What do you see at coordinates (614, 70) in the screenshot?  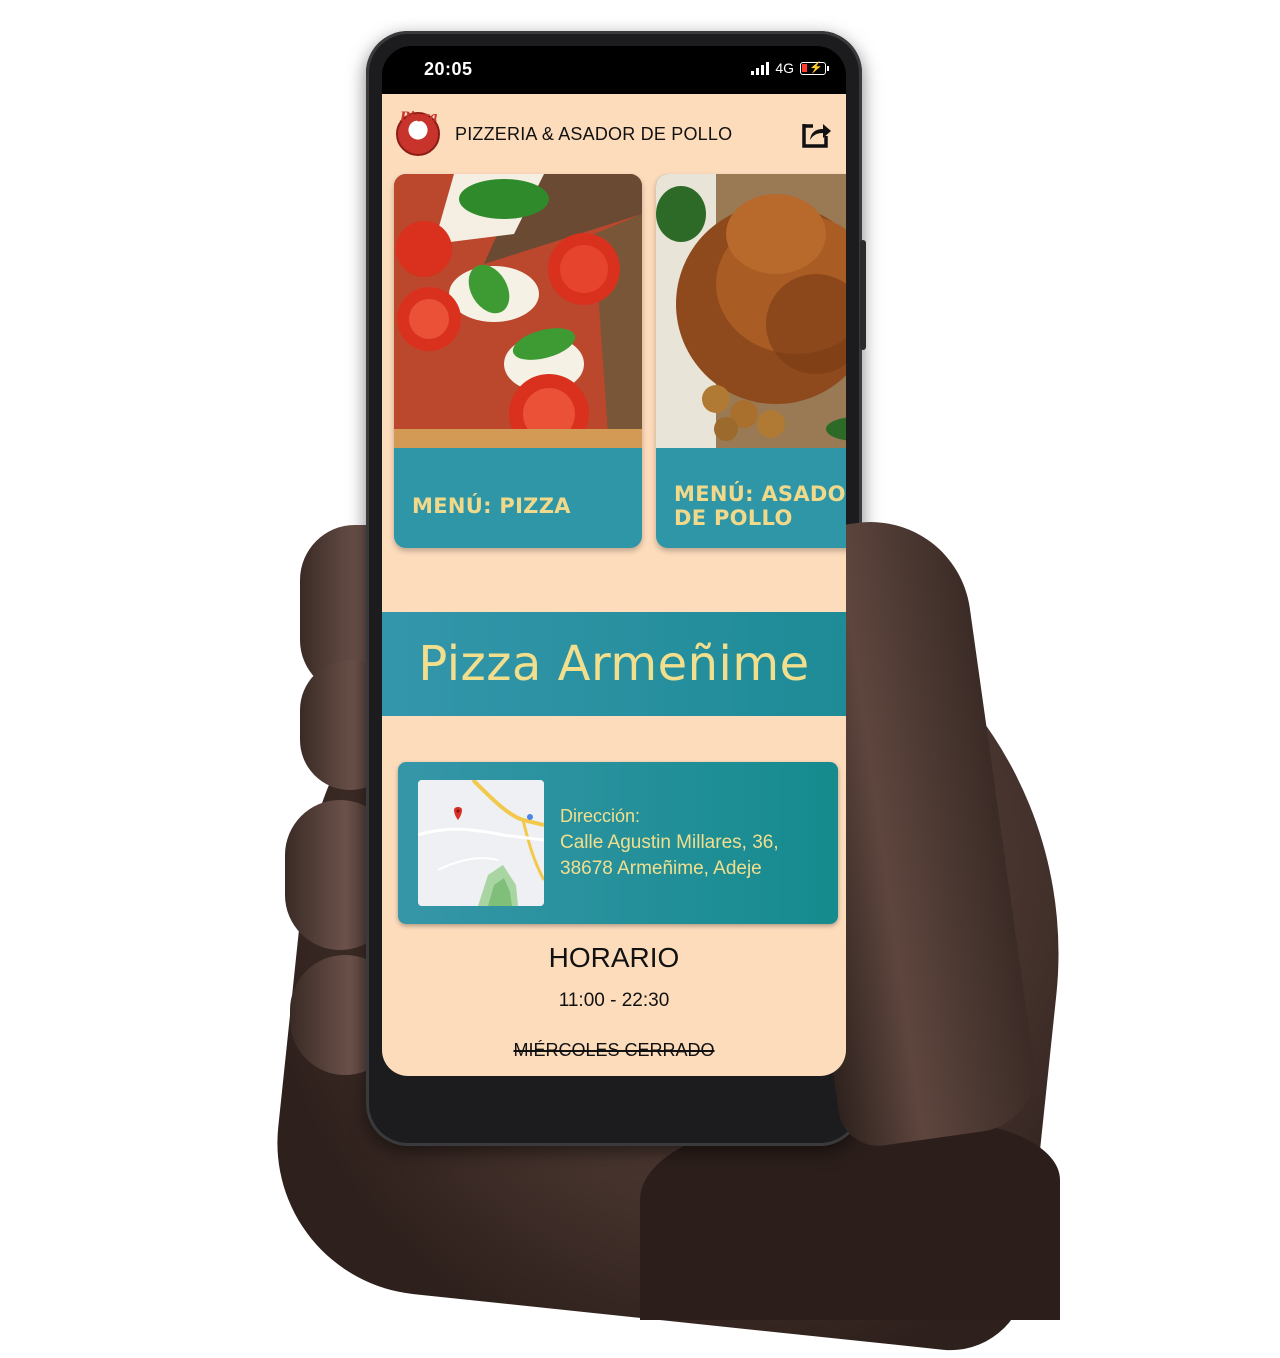 I see `status-bar: 20:05 4G ⚡` at bounding box center [614, 70].